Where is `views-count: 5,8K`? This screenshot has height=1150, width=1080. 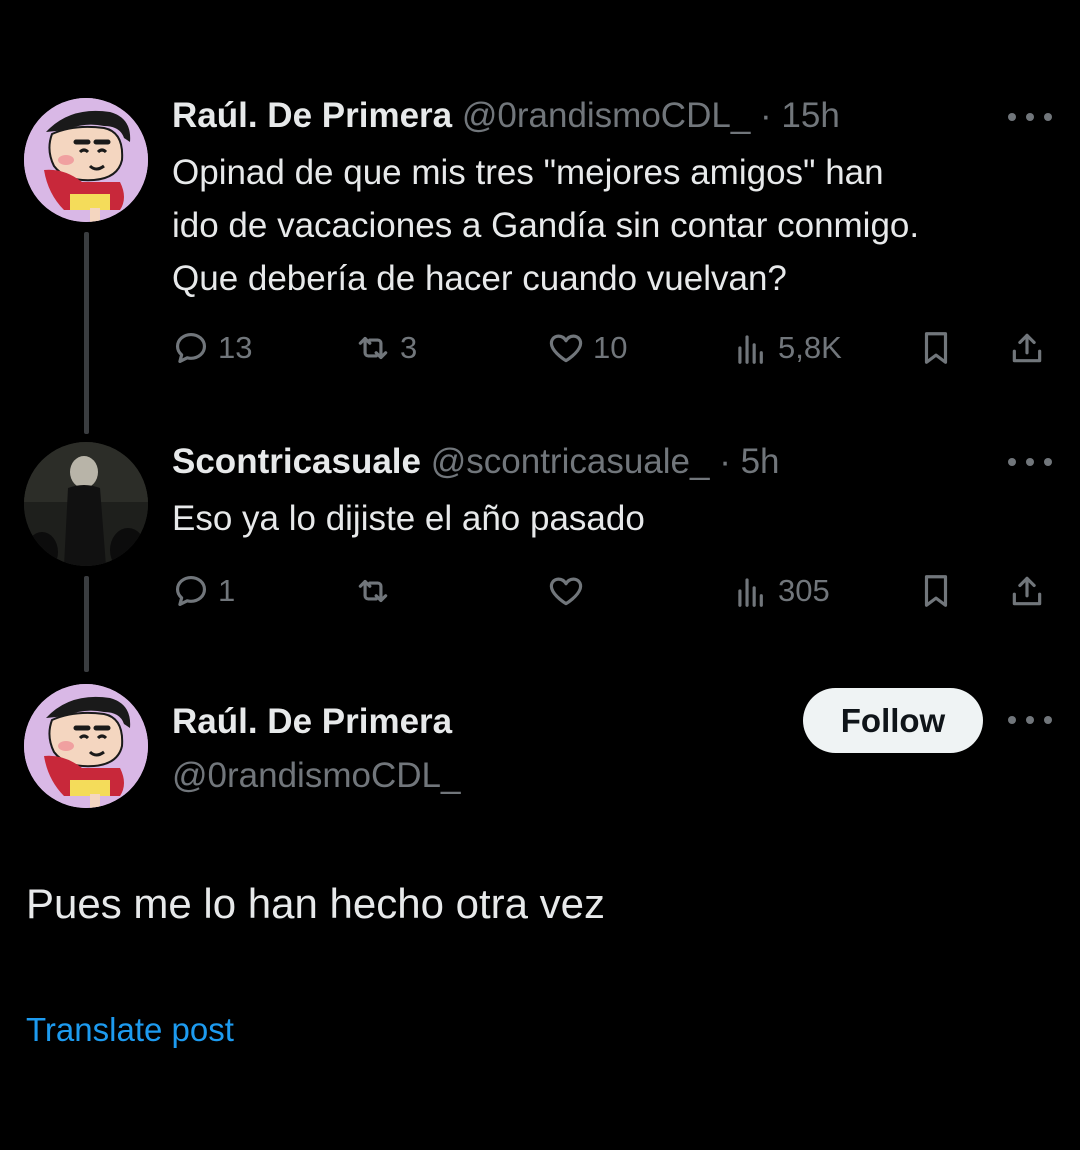
views-count: 5,8K is located at coordinates (810, 347).